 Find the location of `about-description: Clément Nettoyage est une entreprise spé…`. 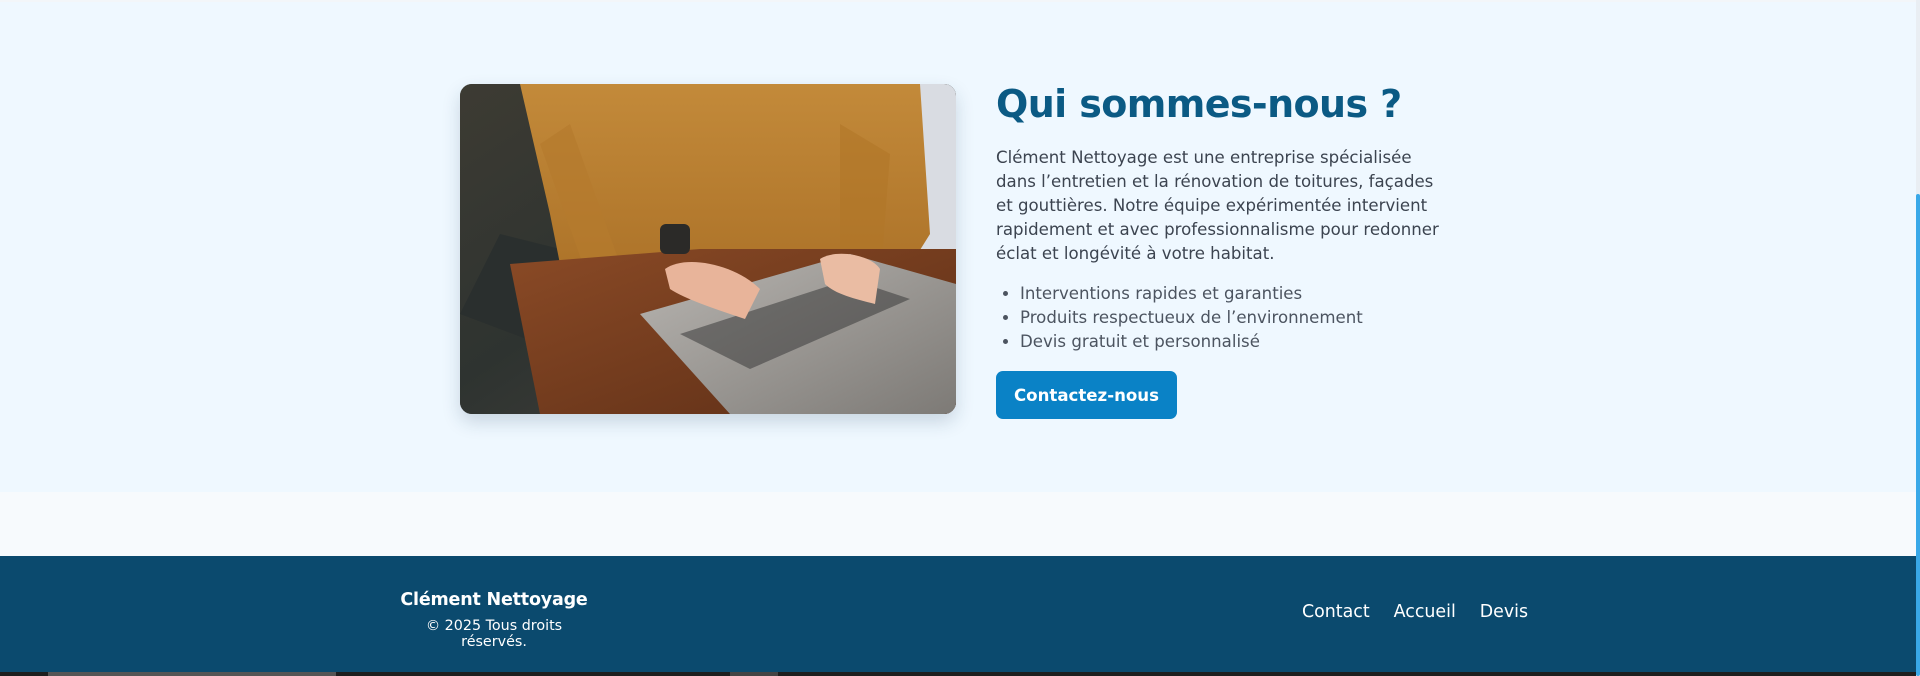

about-description: Clément Nettoyage est une entreprise spé… is located at coordinates (1217, 205).